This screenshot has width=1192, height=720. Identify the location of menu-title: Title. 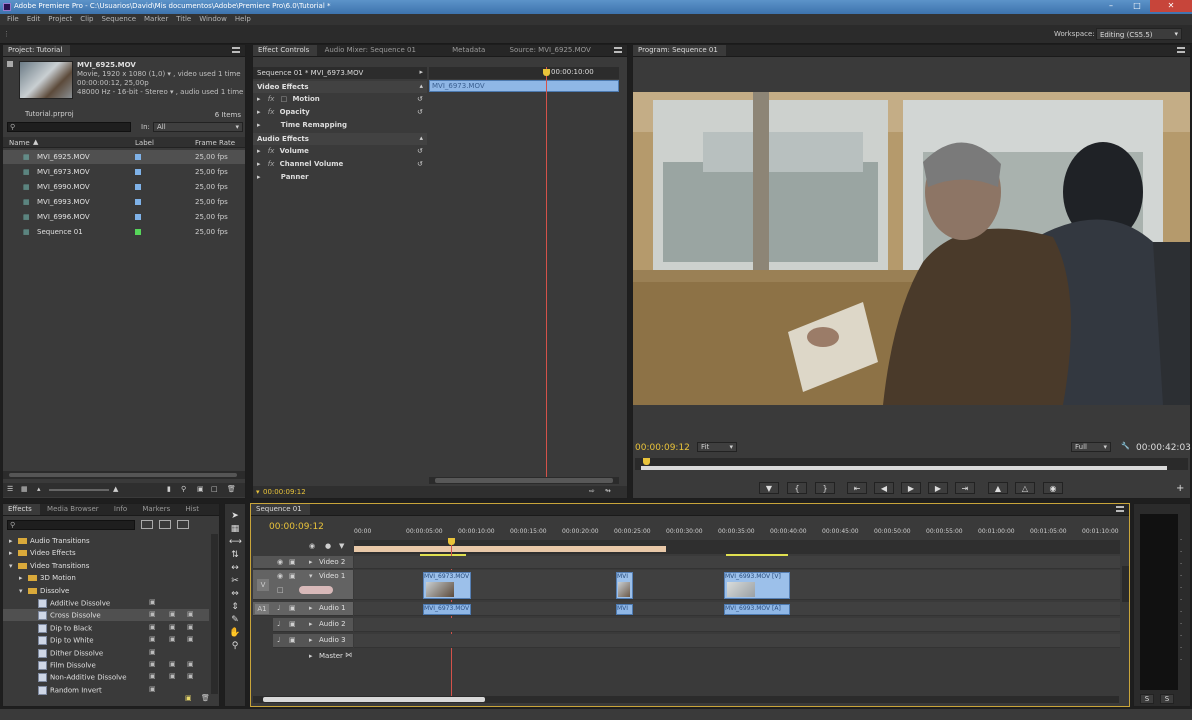
(184, 19).